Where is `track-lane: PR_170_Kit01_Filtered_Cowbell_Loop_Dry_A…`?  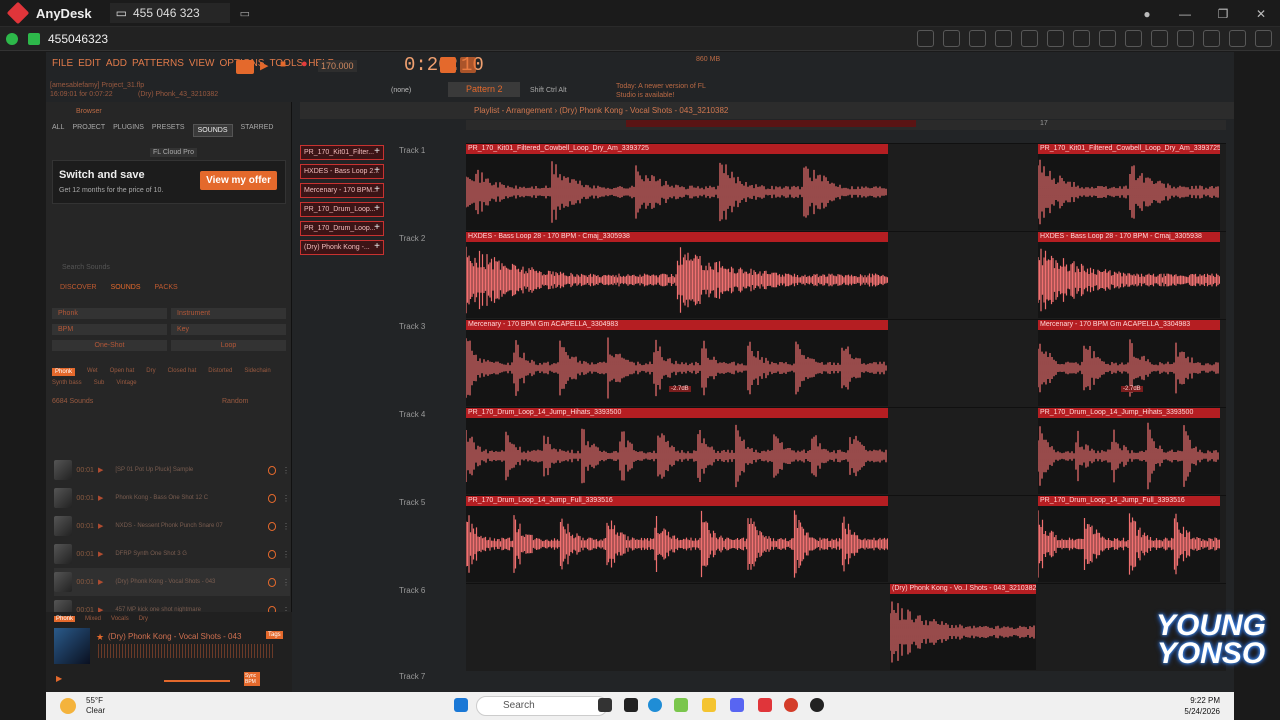
track-lane: PR_170_Kit01_Filtered_Cowbell_Loop_Dry_A… is located at coordinates (846, 187).